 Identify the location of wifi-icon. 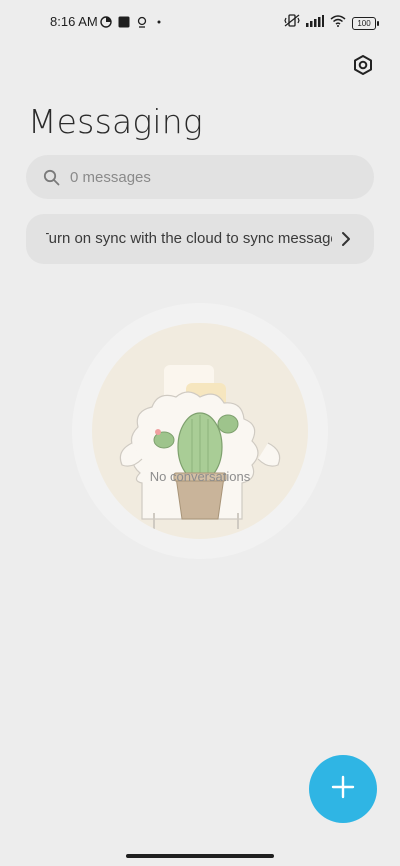
(338, 23).